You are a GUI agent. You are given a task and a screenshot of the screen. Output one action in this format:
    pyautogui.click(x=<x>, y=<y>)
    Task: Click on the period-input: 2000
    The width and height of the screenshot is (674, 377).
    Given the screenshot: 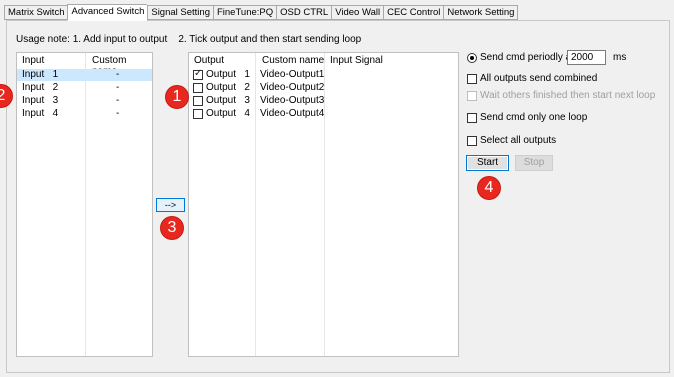 What is the action you would take?
    pyautogui.click(x=586, y=57)
    